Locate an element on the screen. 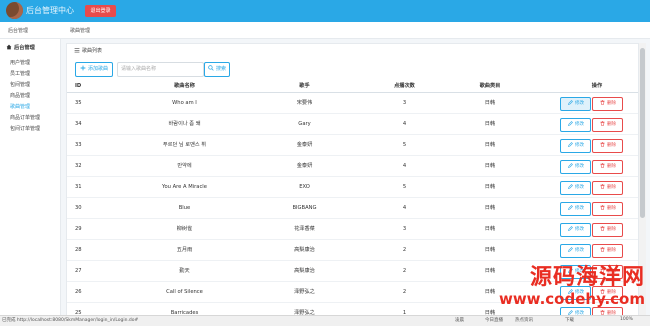 The width and height of the screenshot is (650, 326). status-item: 100% is located at coordinates (626, 319).